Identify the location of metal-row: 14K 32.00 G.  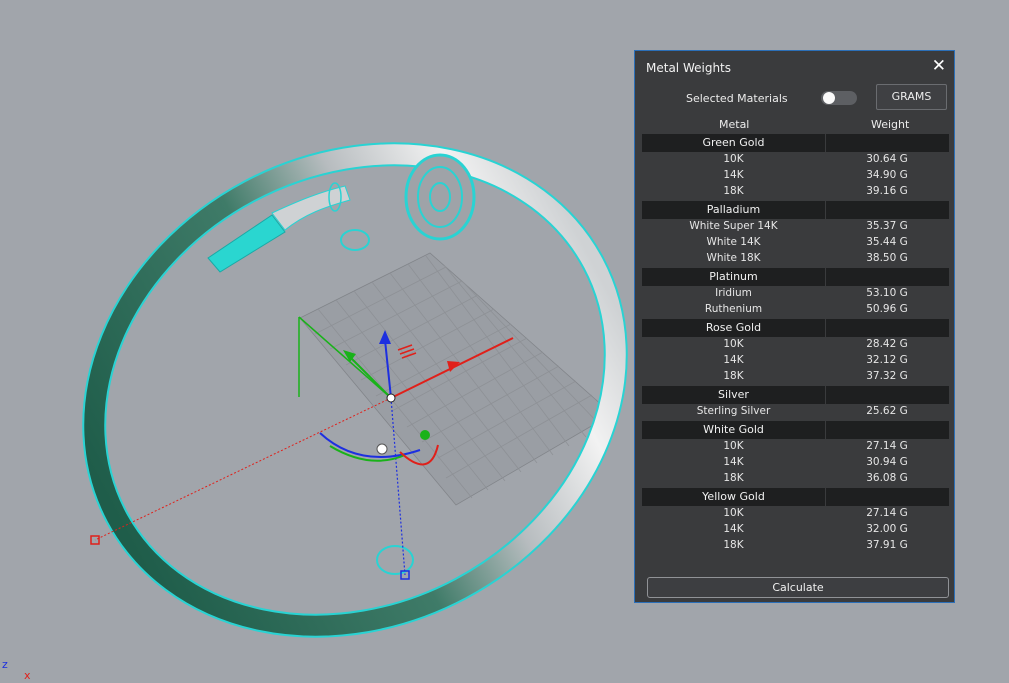
(795, 530).